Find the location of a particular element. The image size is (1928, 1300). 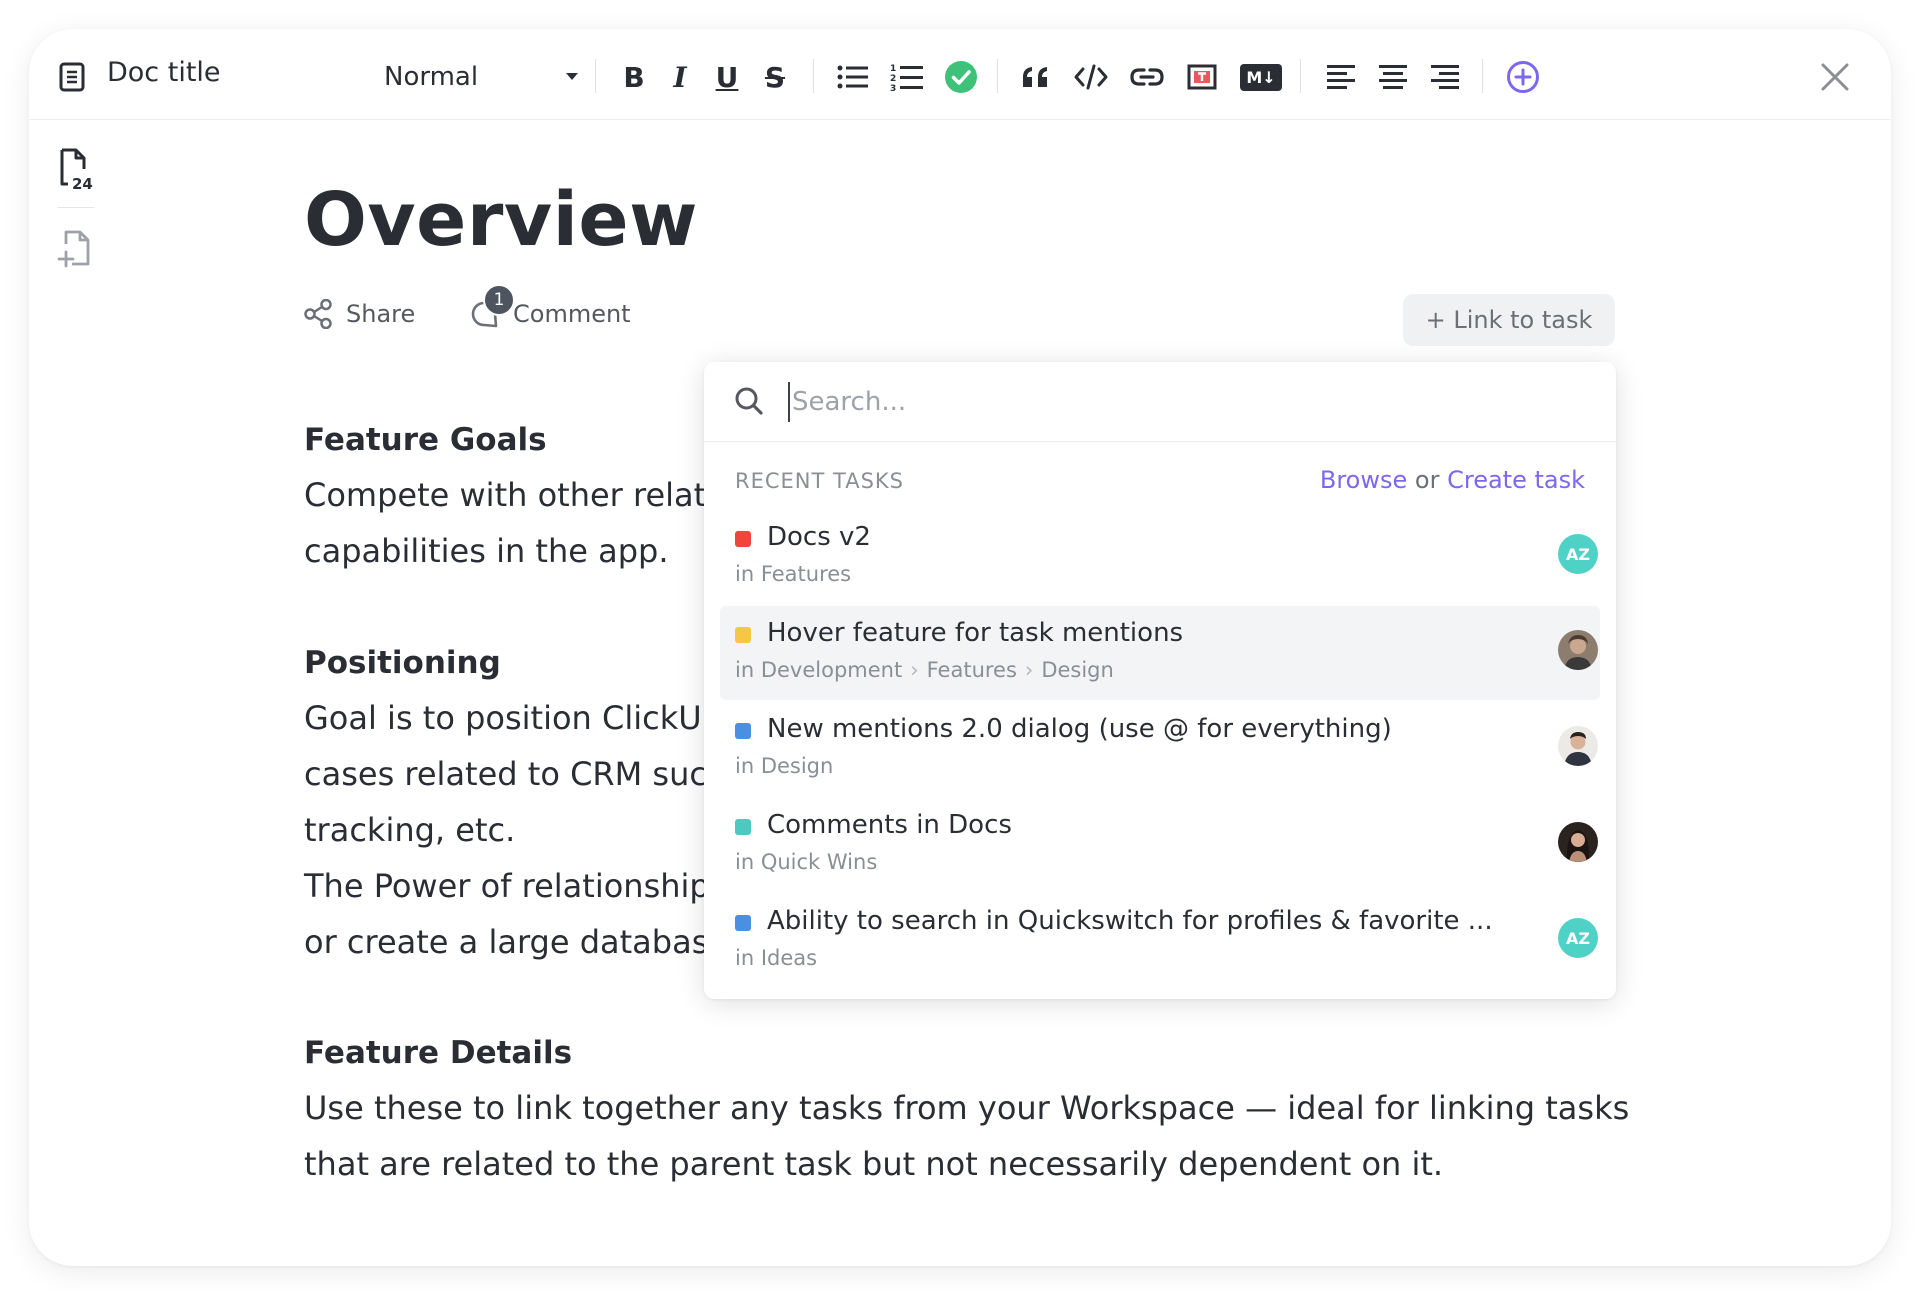

bullet-list-button is located at coordinates (853, 77).